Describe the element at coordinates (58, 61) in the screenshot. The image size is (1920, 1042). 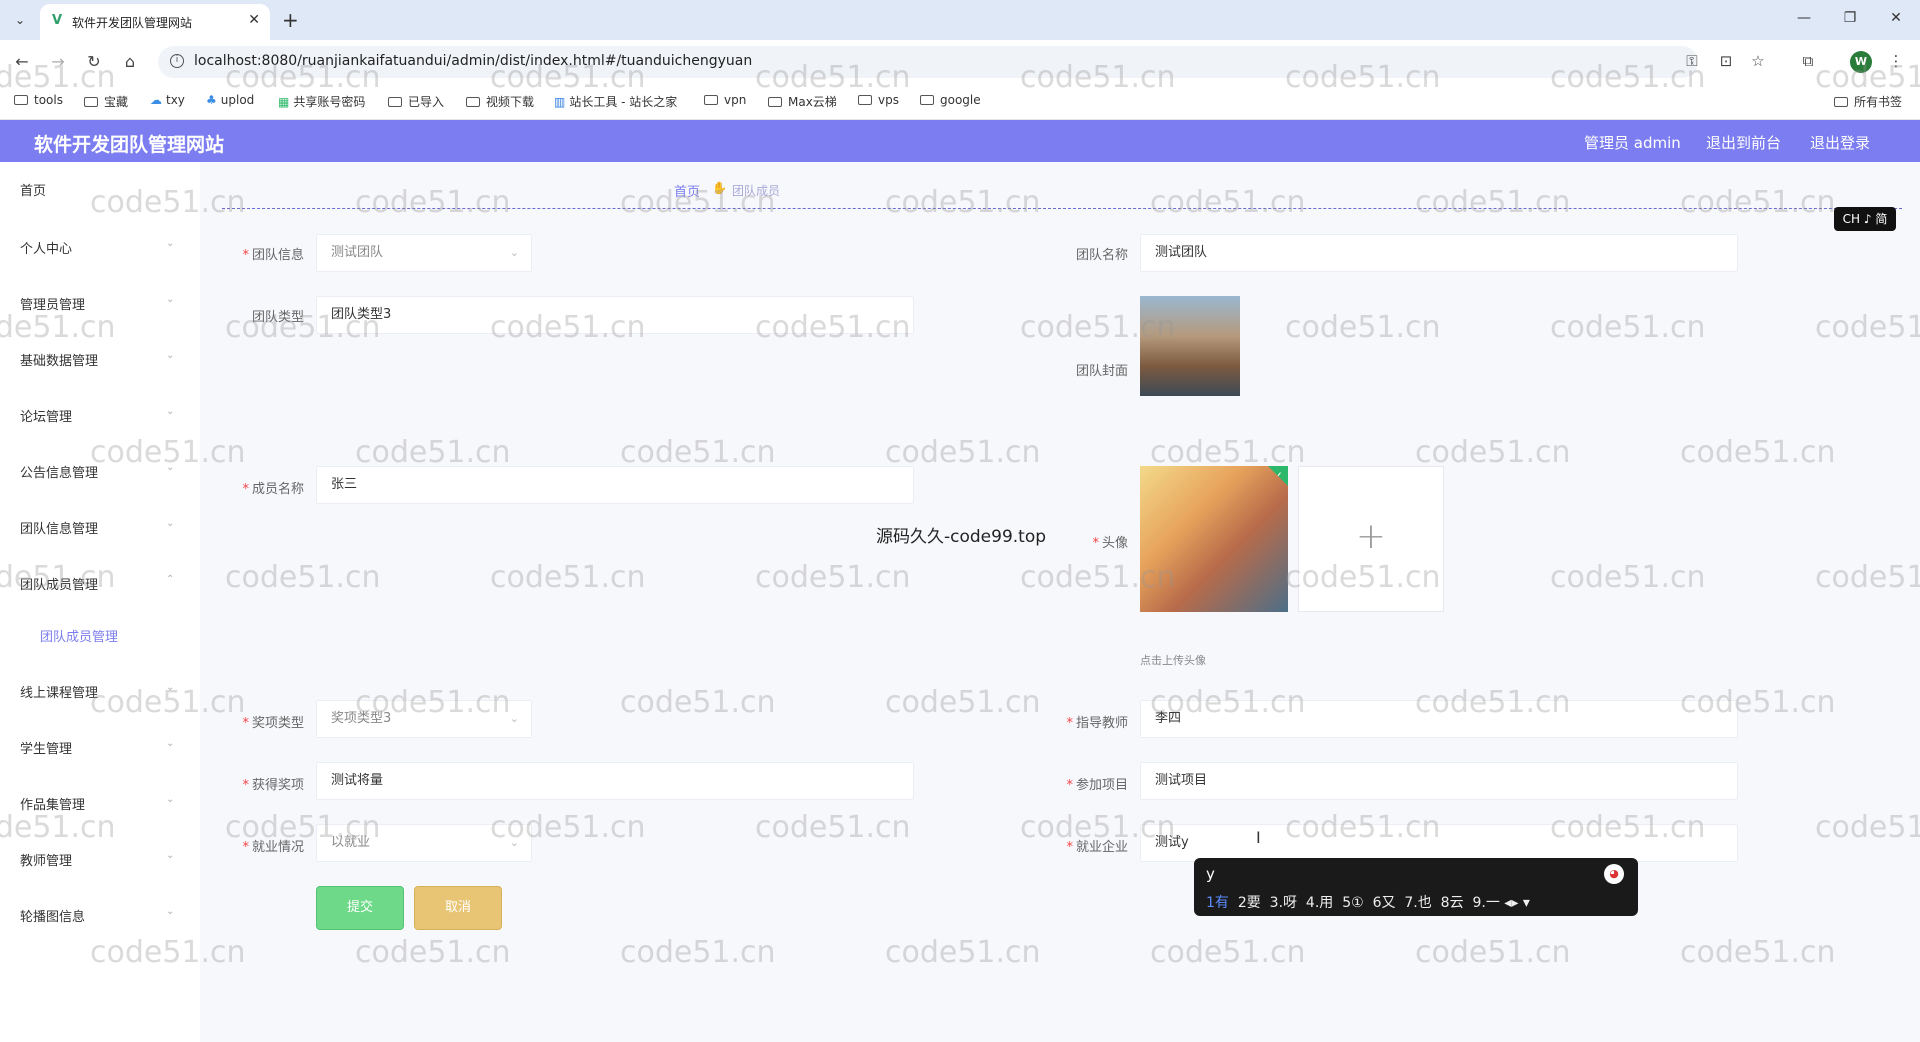
I see `forward-icon: →` at that location.